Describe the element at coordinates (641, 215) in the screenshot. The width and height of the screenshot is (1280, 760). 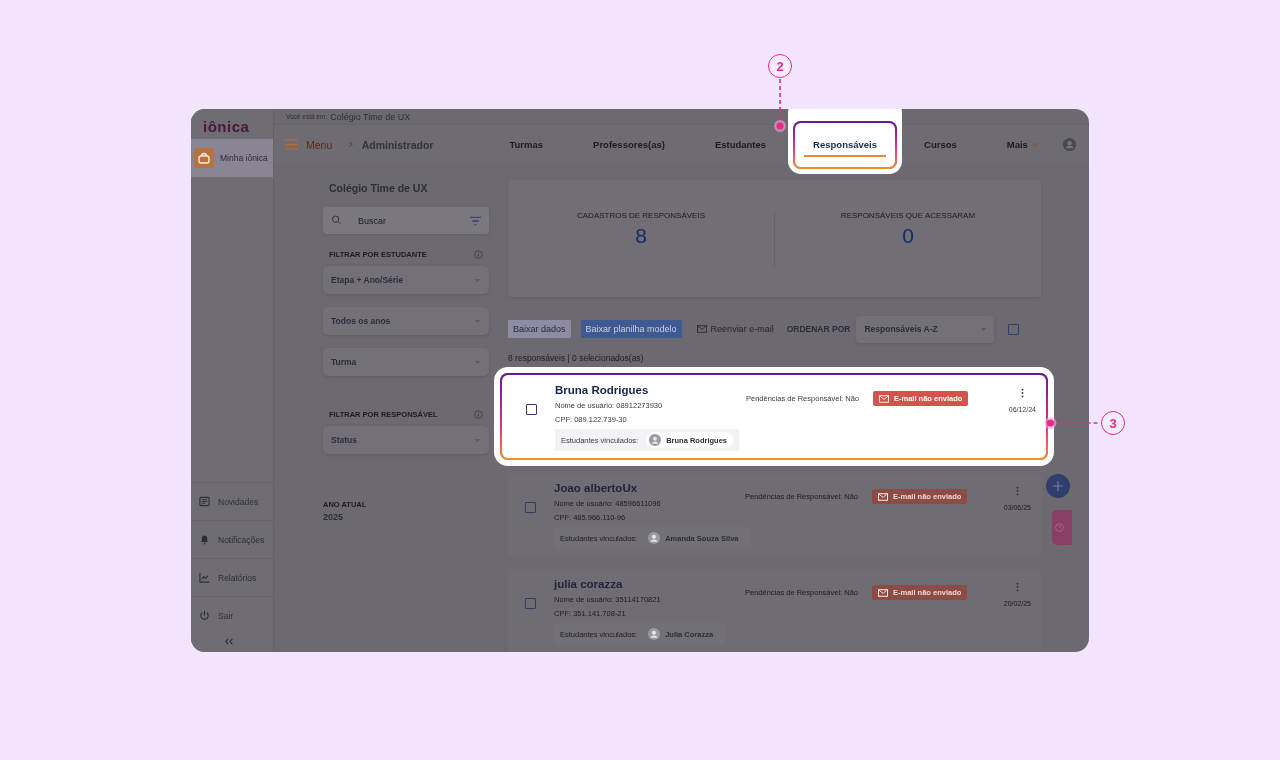
I see `stat-label: CADASTROS DE RESPONSÁVEIS` at that location.